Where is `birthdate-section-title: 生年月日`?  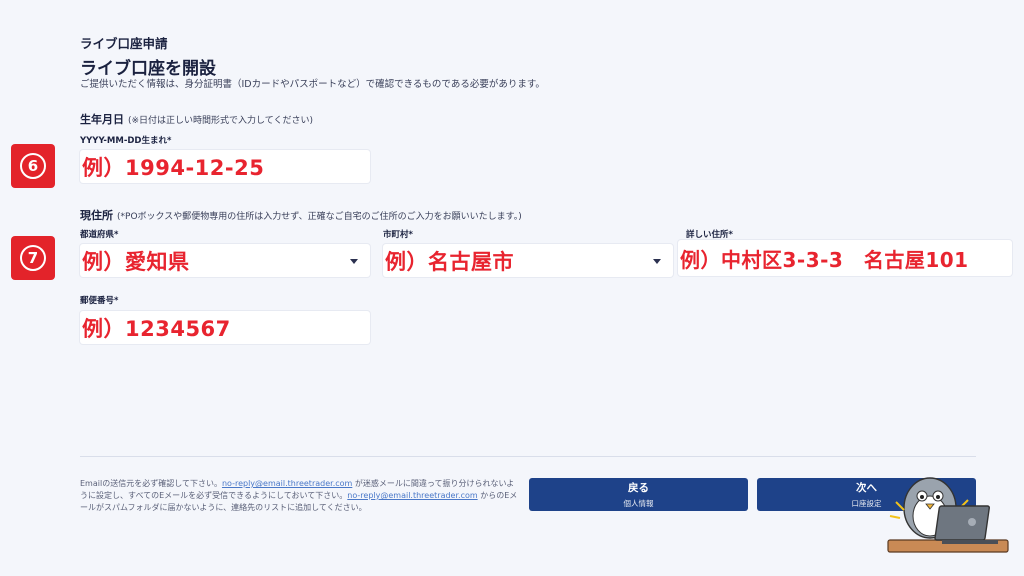
birthdate-section-title: 生年月日 is located at coordinates (102, 119).